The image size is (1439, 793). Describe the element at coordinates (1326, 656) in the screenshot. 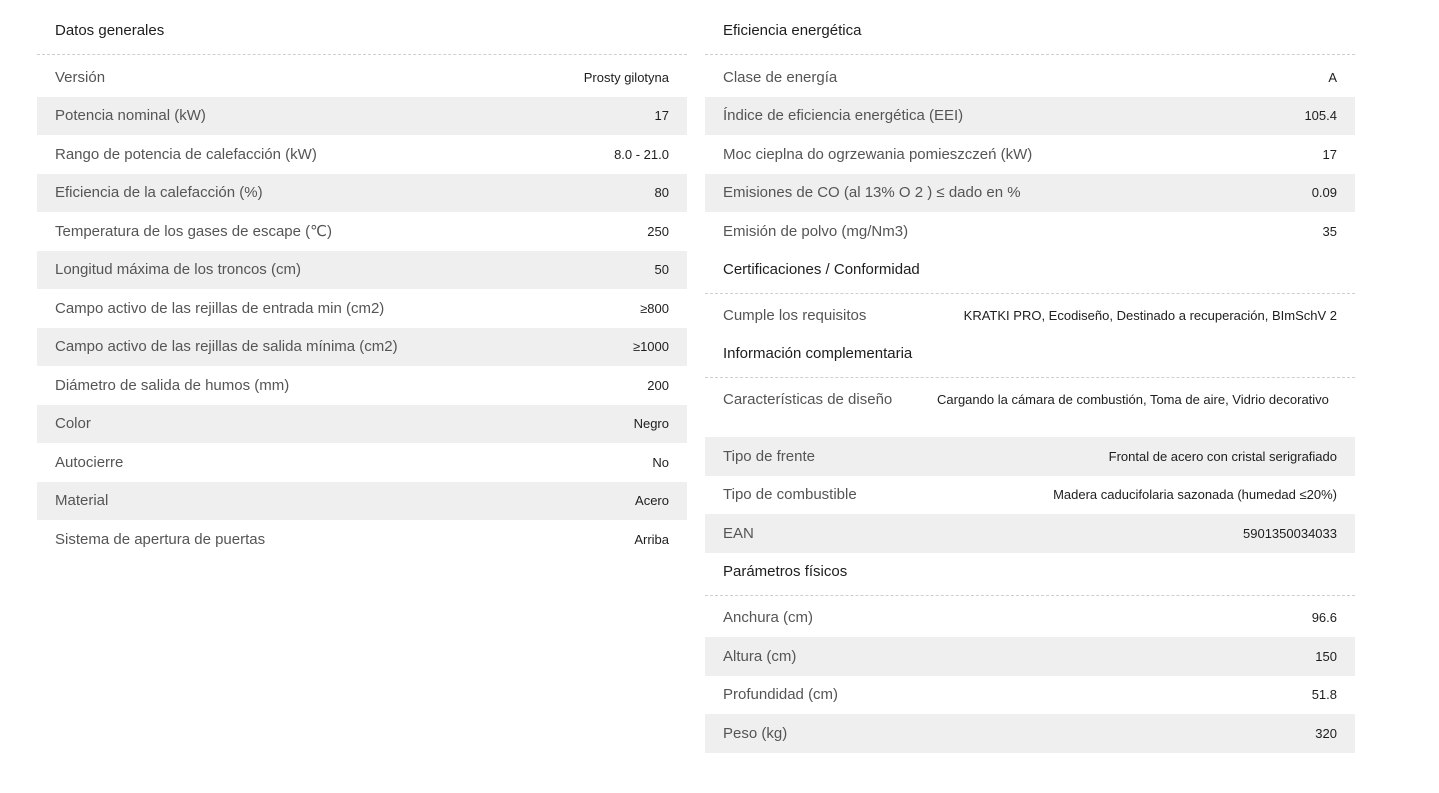

I see `spec-value: 150` at that location.